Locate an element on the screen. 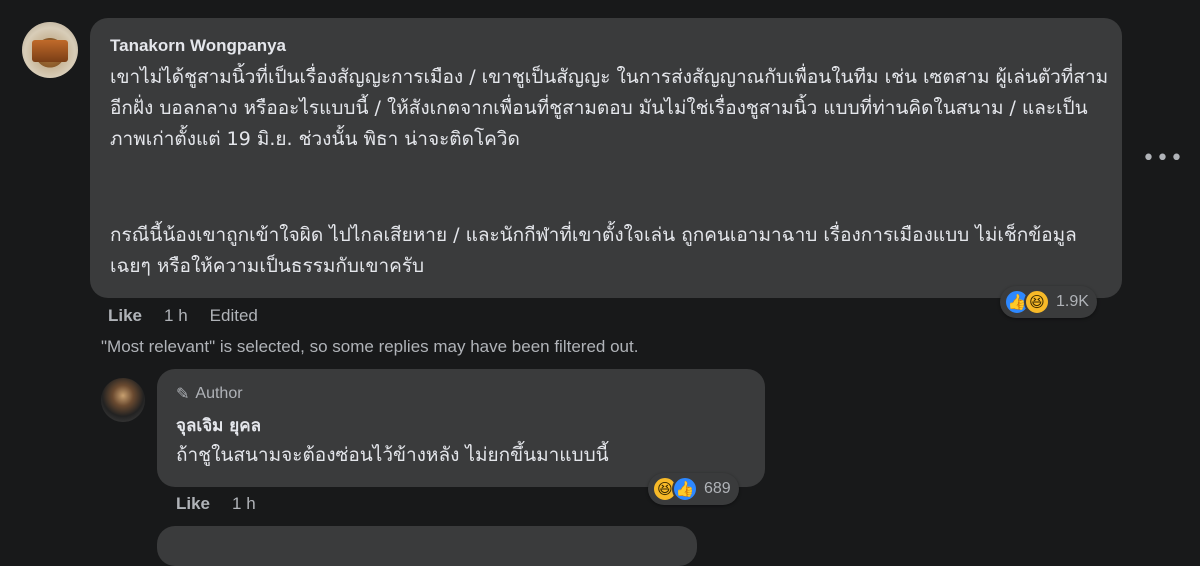 The width and height of the screenshot is (1200, 566). author-badge-label: Author is located at coordinates (219, 393).